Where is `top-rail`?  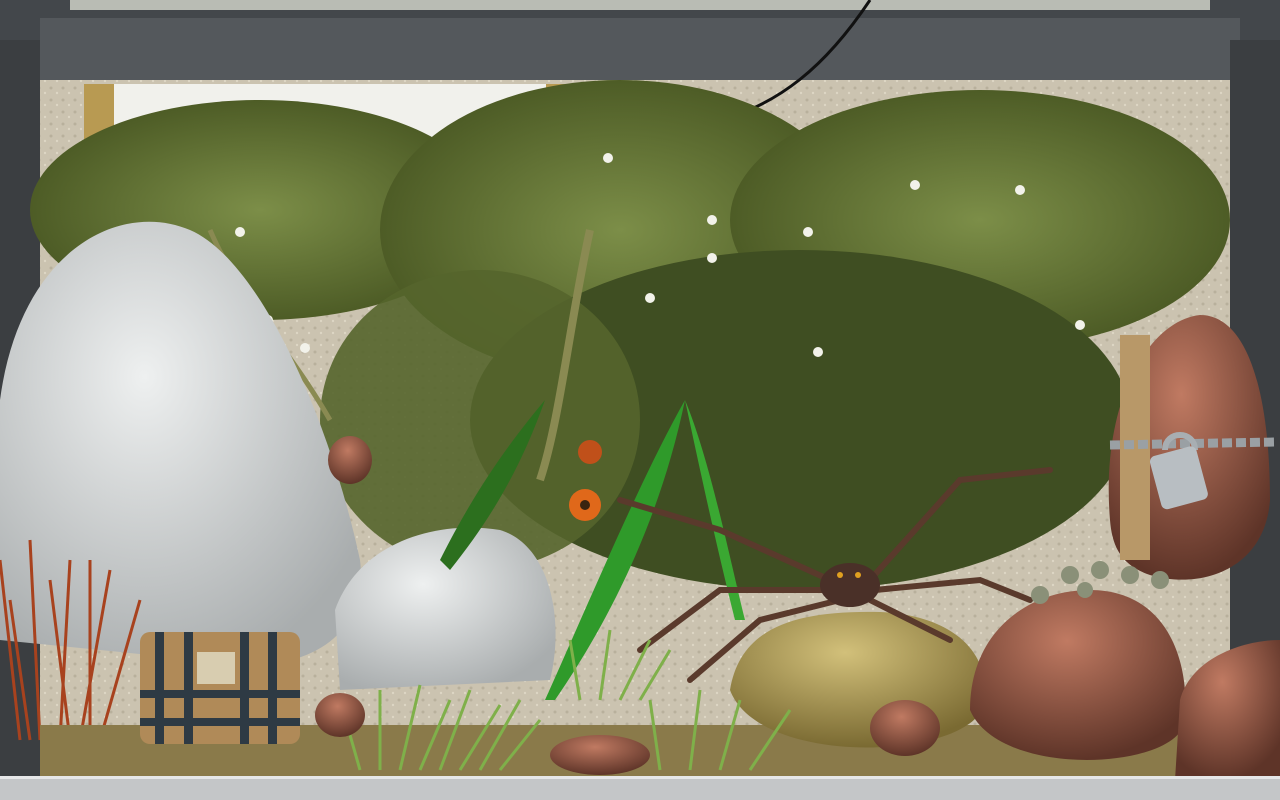 top-rail is located at coordinates (640, 49).